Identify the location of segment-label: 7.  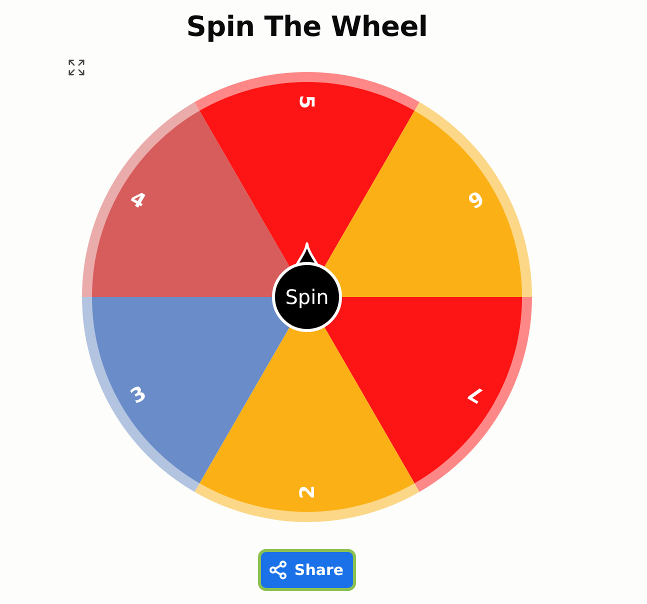
(476, 394).